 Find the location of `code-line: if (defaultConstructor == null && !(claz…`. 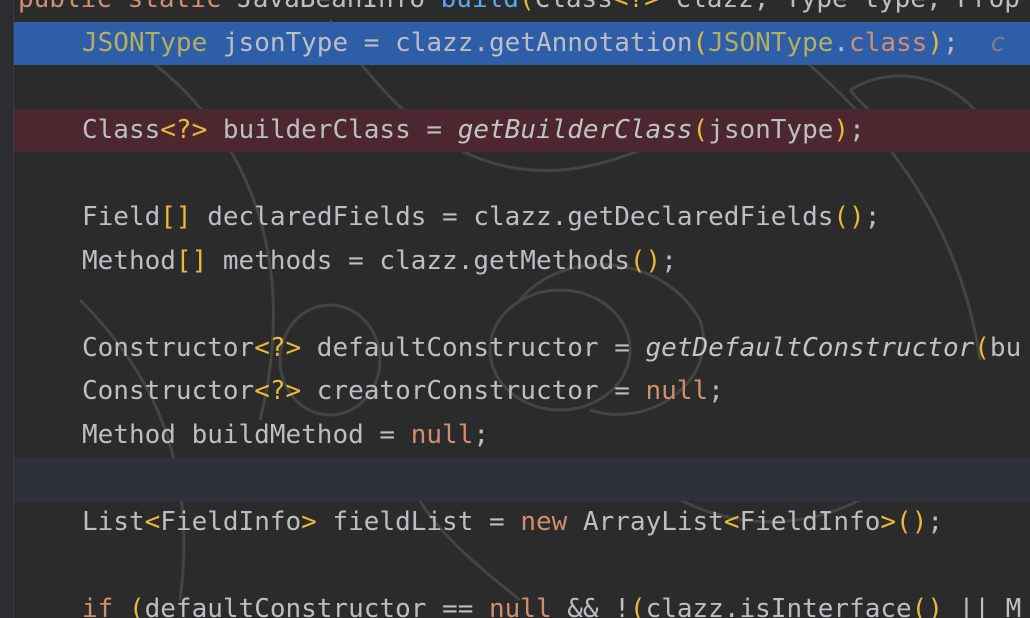

code-line: if (defaultConstructor == null && !(claz… is located at coordinates (515, 603).